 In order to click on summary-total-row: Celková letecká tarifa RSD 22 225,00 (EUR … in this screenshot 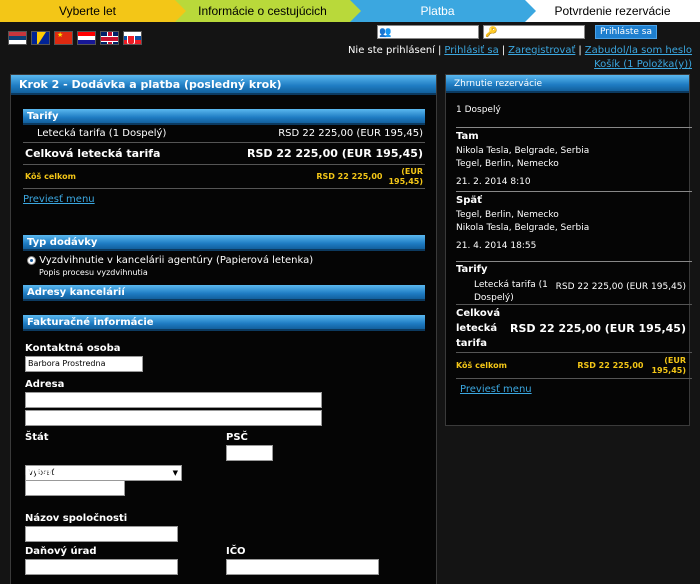, I will do `click(574, 329)`.